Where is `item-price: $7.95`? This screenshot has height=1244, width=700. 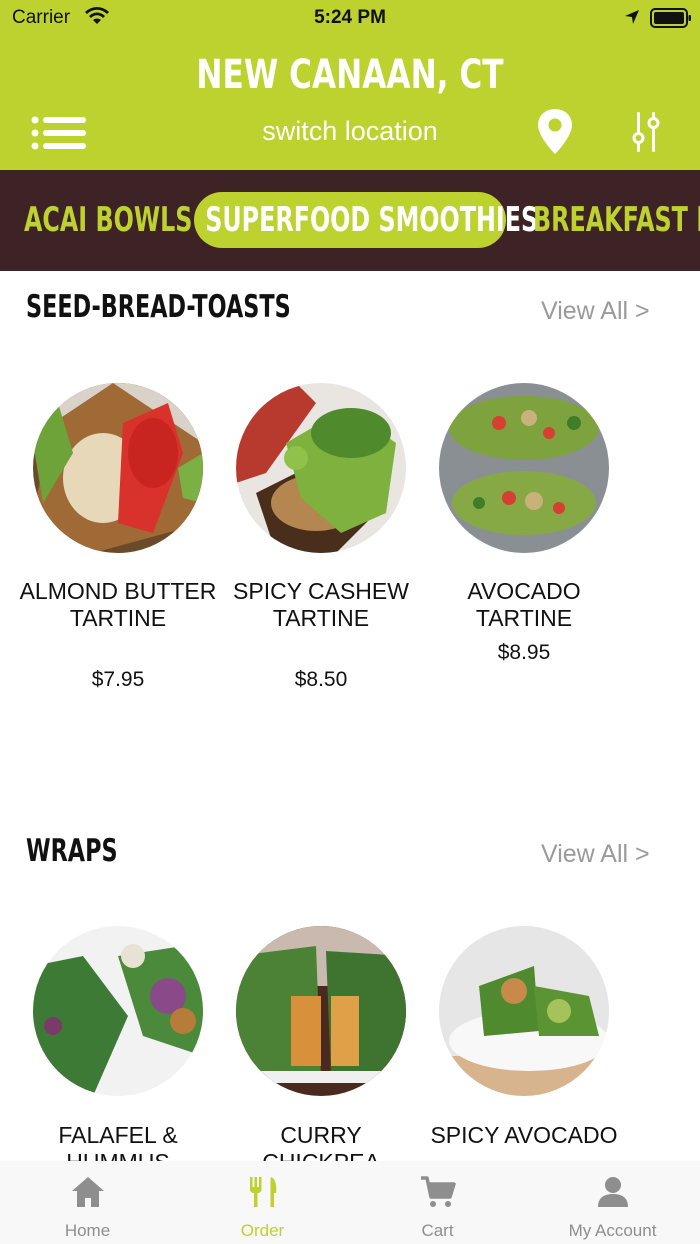 item-price: $7.95 is located at coordinates (118, 679).